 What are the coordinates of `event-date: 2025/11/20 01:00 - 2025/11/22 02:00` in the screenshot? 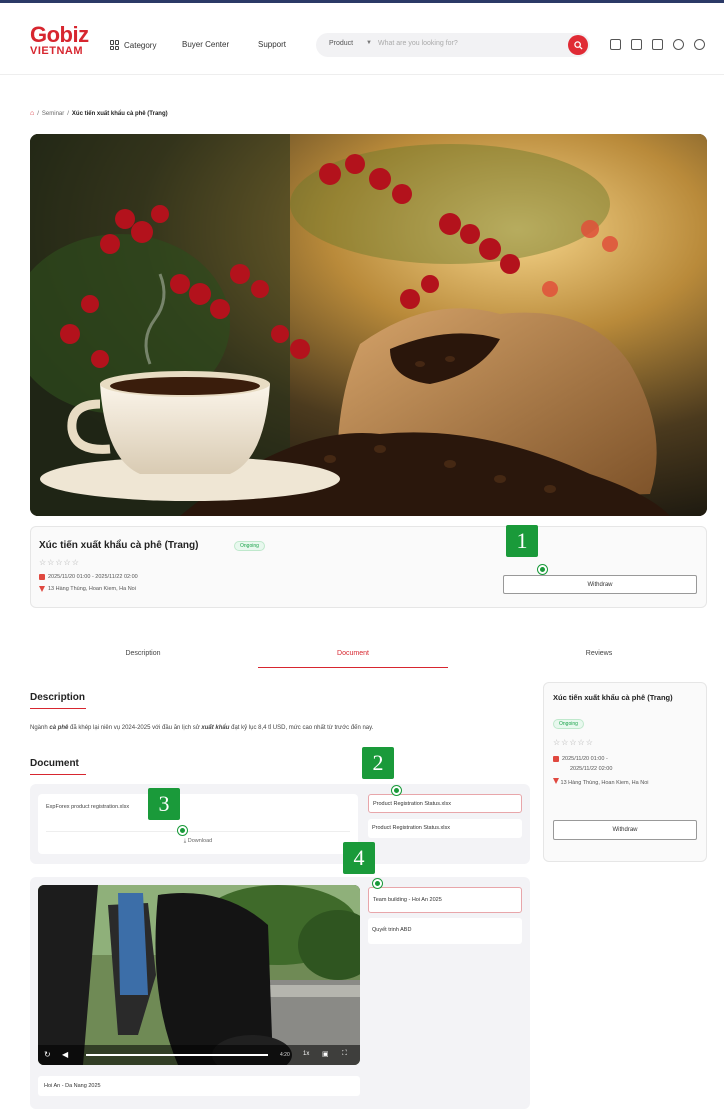 It's located at (88, 577).